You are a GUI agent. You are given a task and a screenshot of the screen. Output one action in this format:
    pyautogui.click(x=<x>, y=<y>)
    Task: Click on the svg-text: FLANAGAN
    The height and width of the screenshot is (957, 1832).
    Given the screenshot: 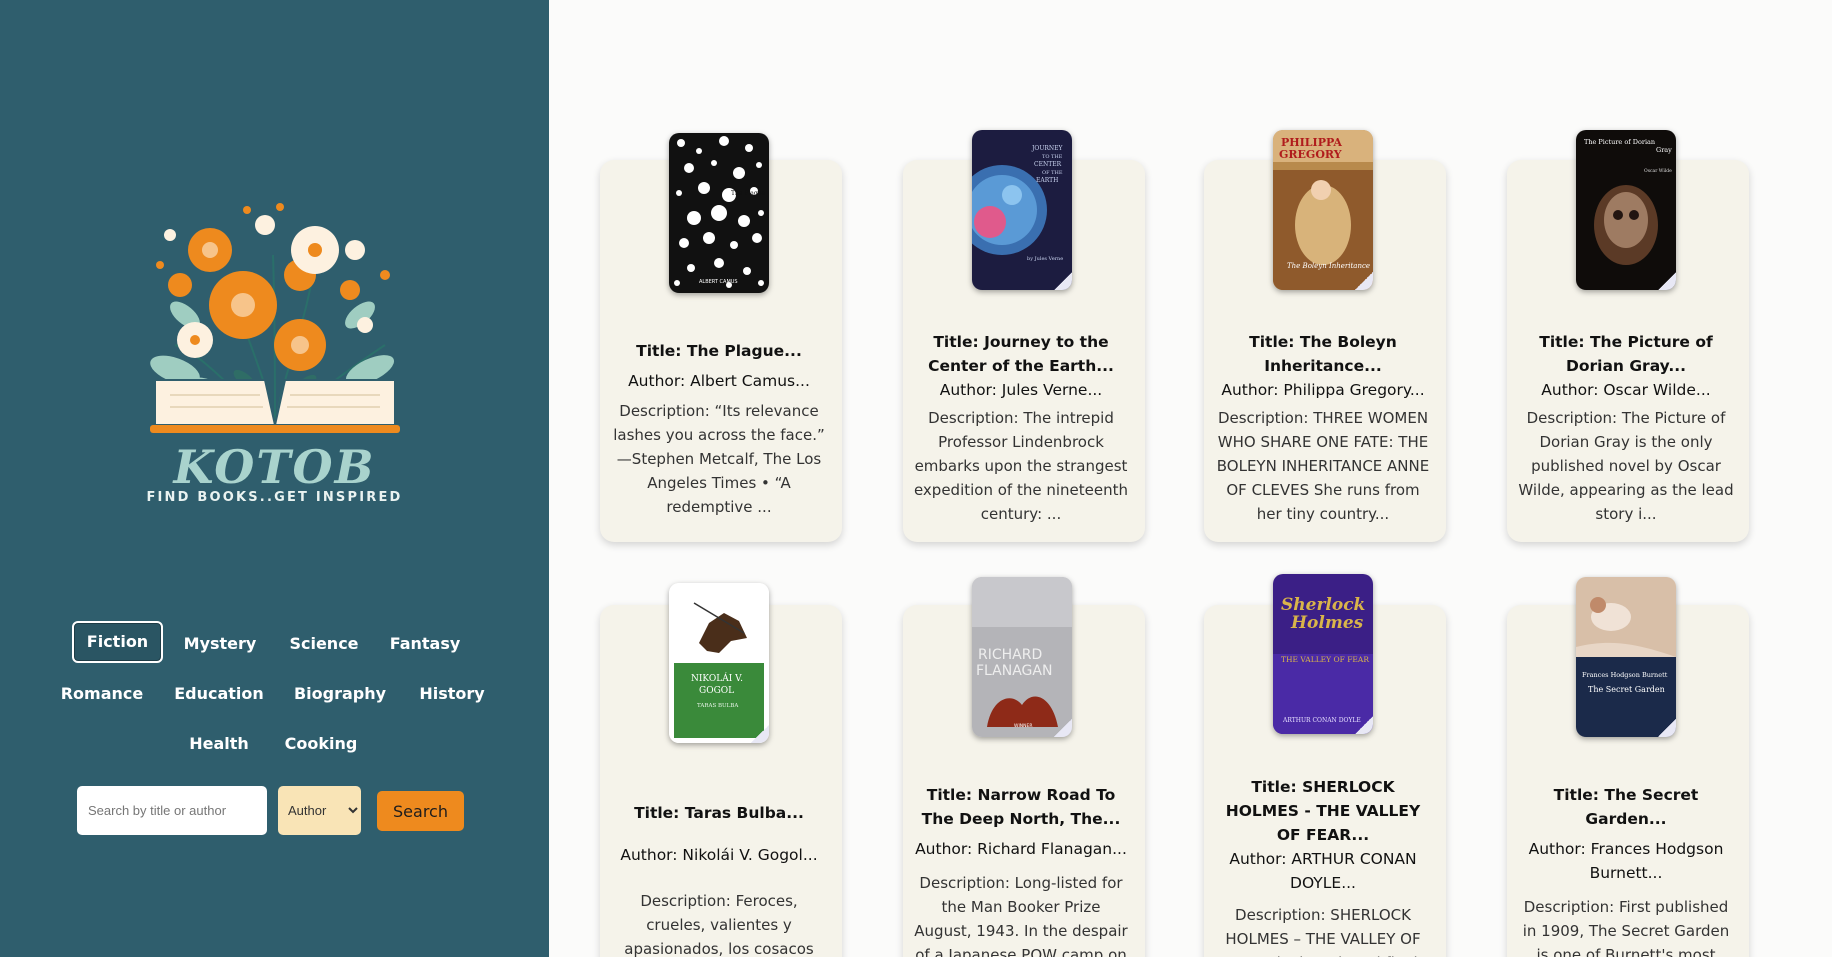 What is the action you would take?
    pyautogui.click(x=1014, y=671)
    